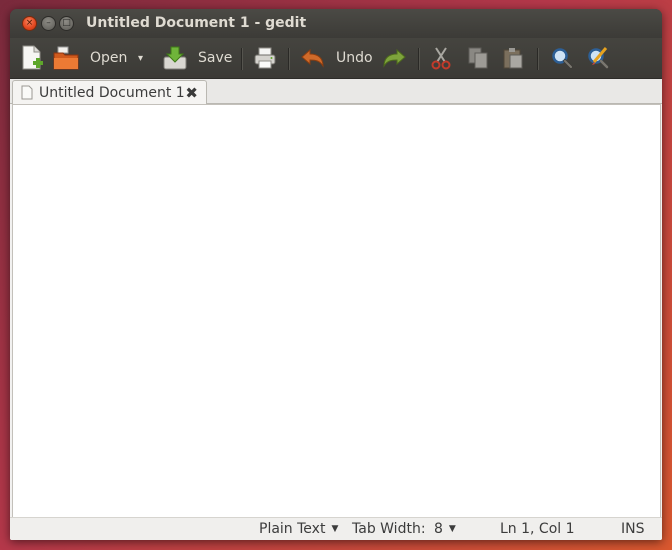  I want to click on tab-width-label: Tab Width:, so click(389, 529).